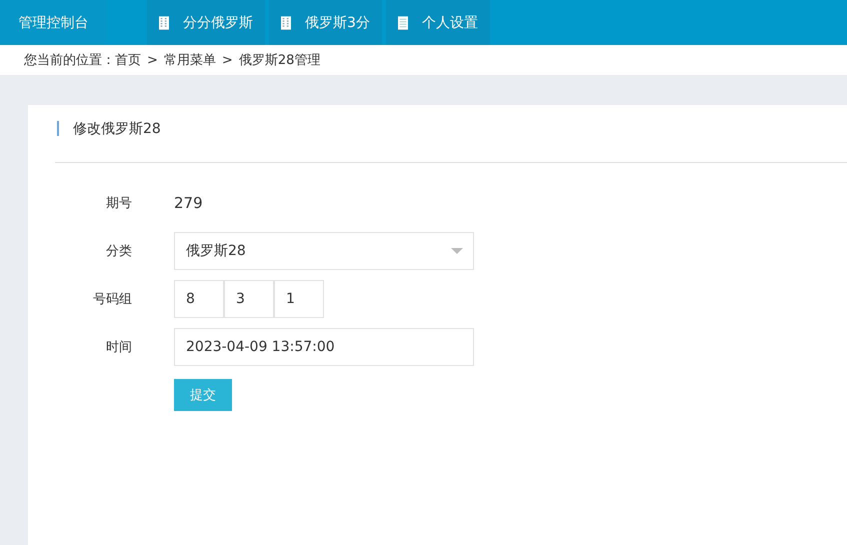 The width and height of the screenshot is (847, 545). Describe the element at coordinates (249, 299) in the screenshot. I see `number-input: 3` at that location.